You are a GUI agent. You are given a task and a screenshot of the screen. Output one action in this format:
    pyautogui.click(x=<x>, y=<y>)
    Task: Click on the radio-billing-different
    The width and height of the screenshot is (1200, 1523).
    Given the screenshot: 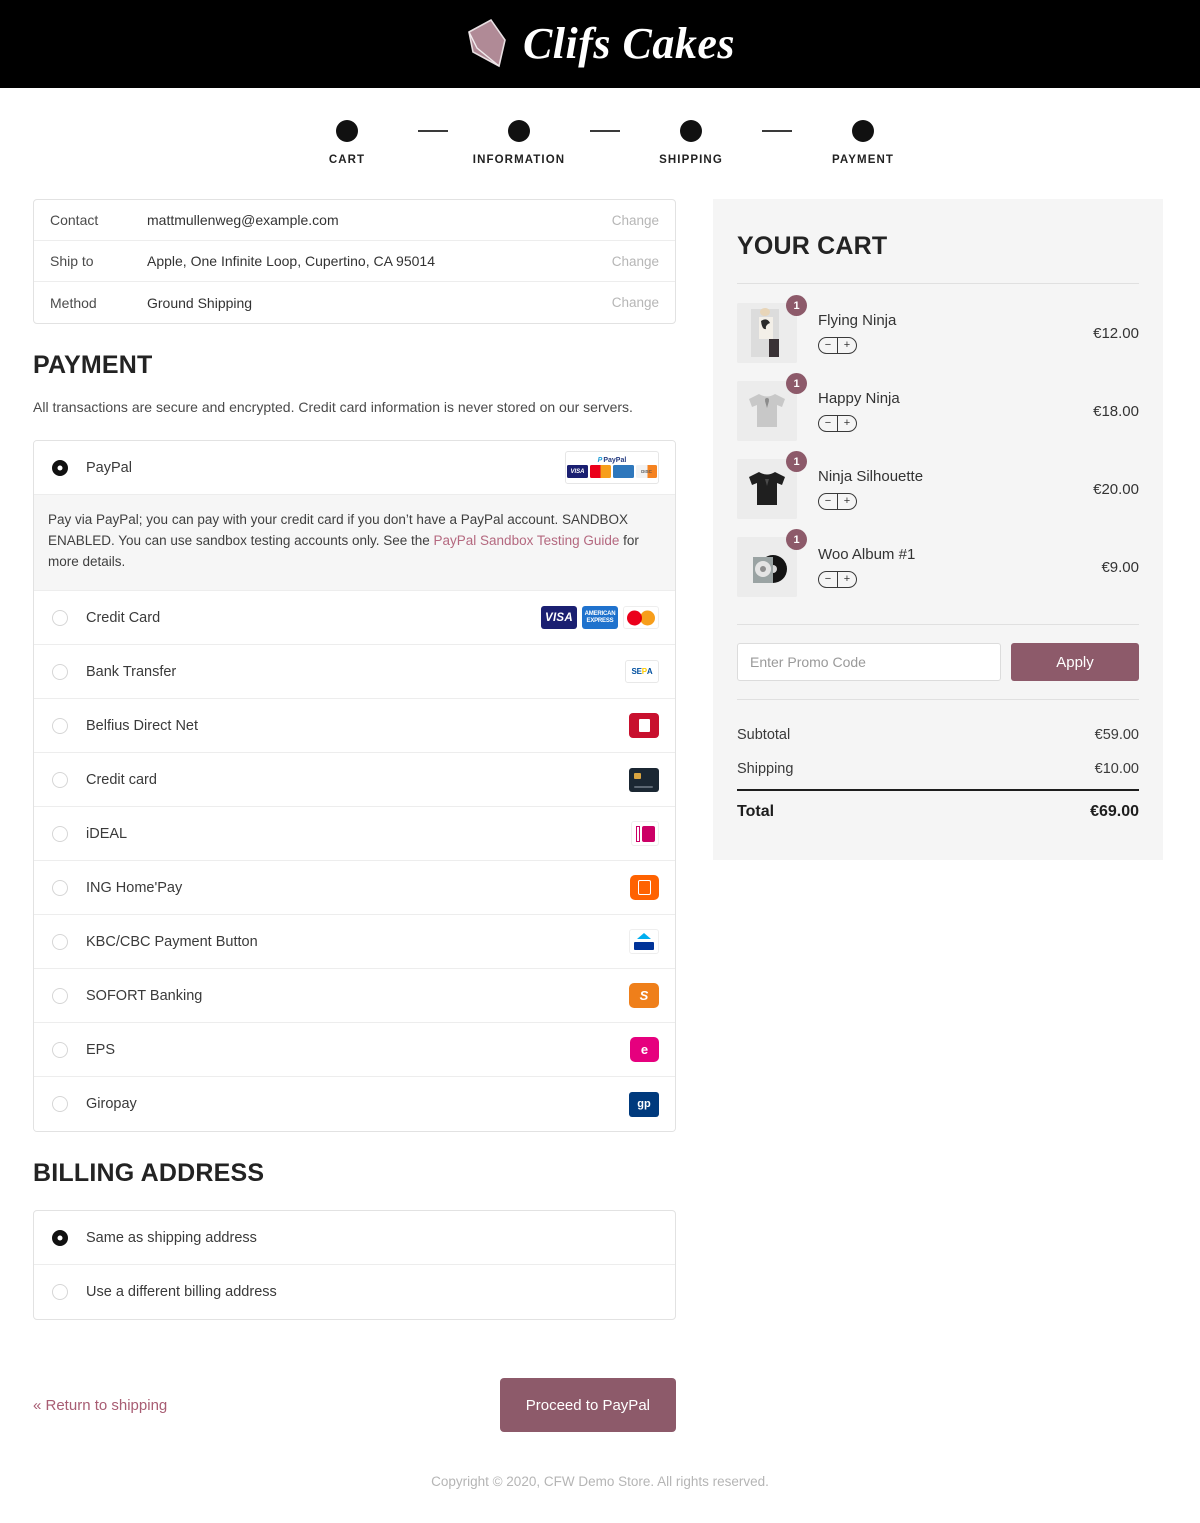 What is the action you would take?
    pyautogui.click(x=60, y=1292)
    